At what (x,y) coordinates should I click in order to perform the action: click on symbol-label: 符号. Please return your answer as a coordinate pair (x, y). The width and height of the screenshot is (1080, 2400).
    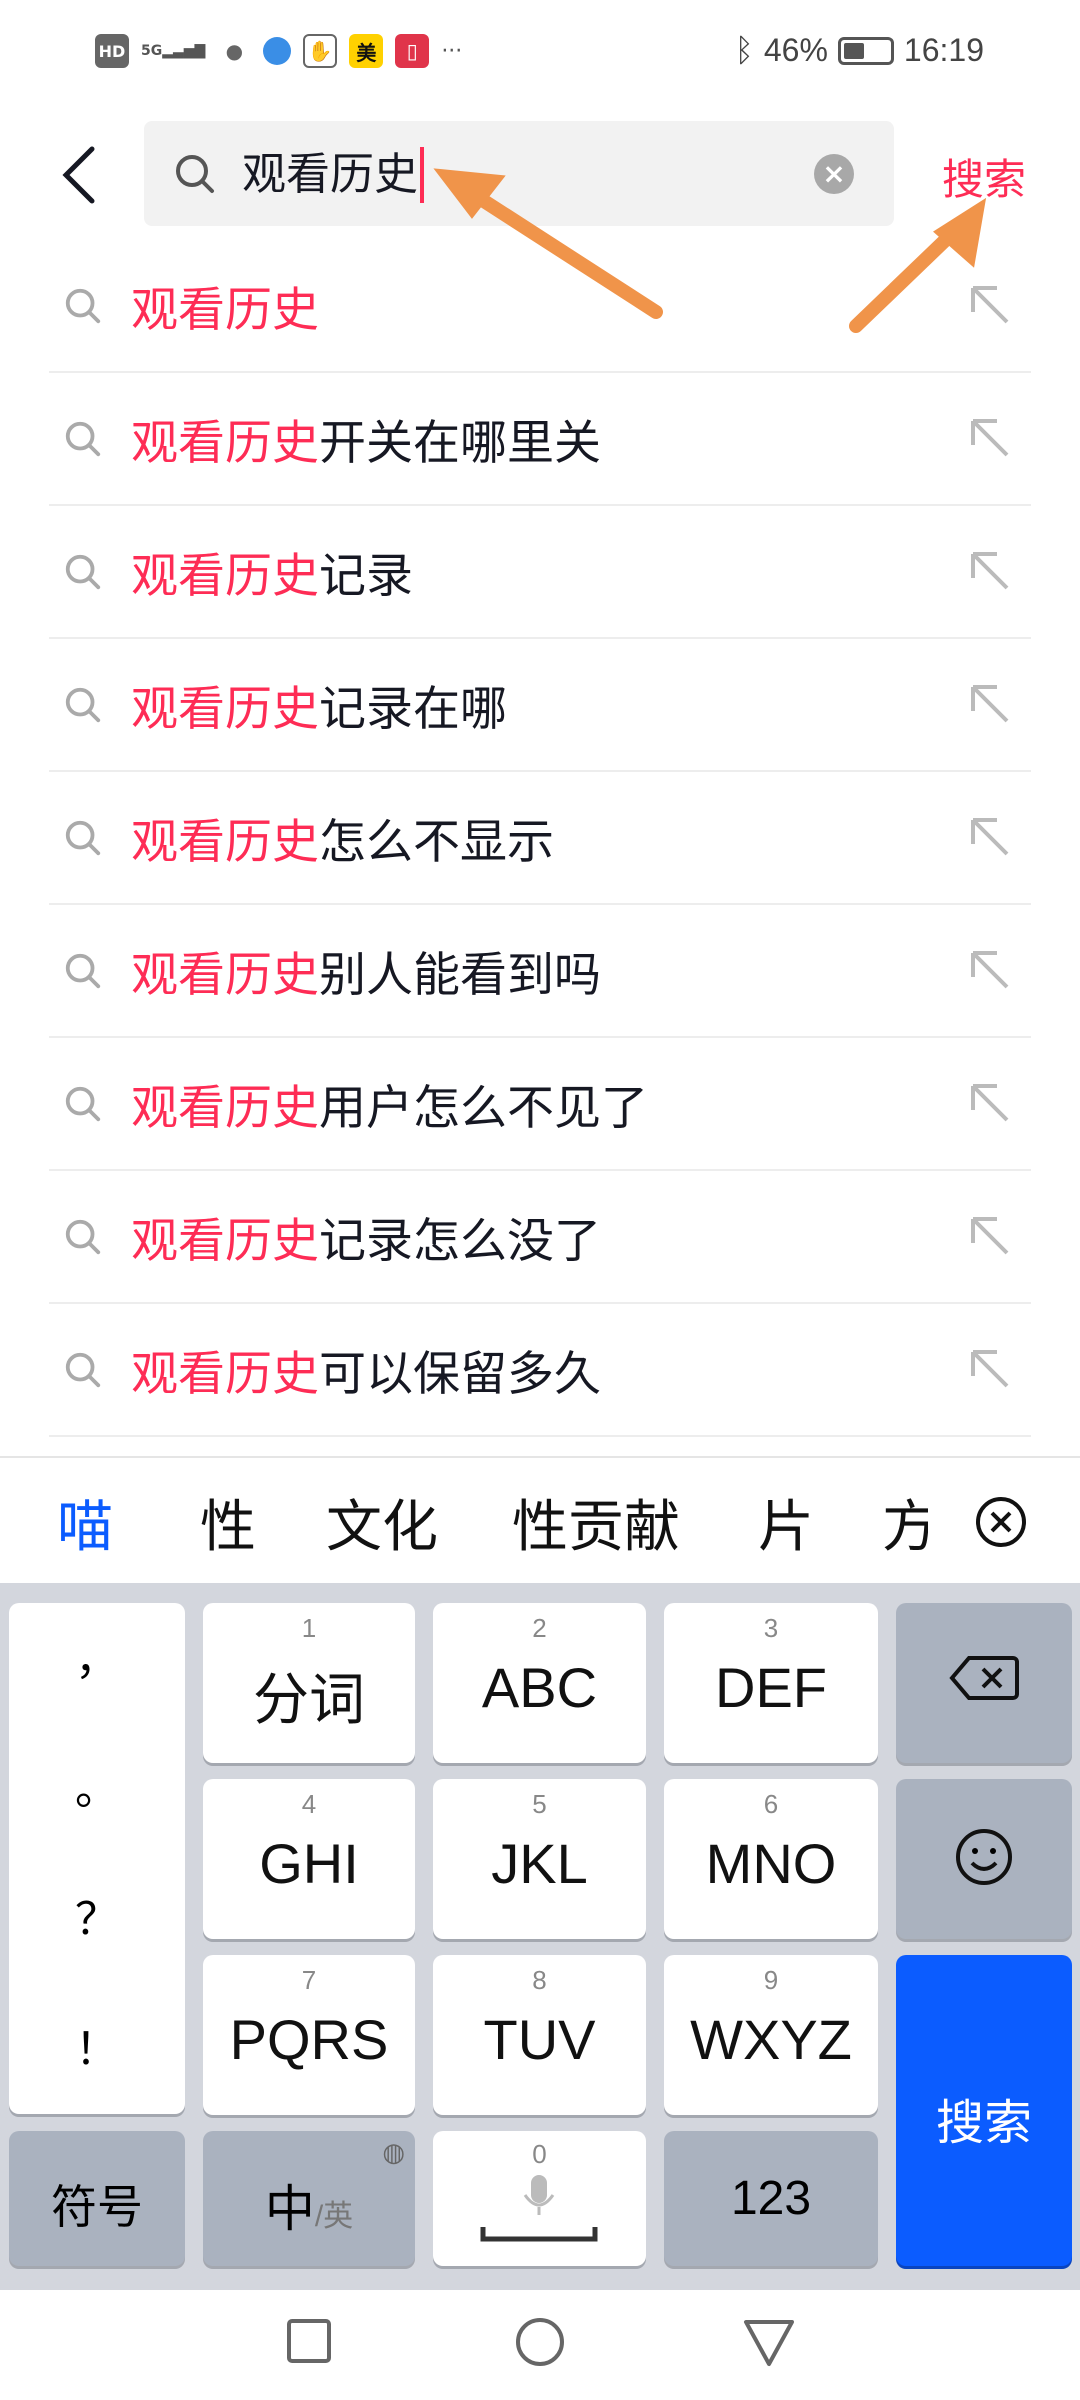
    Looking at the image, I should click on (97, 2207).